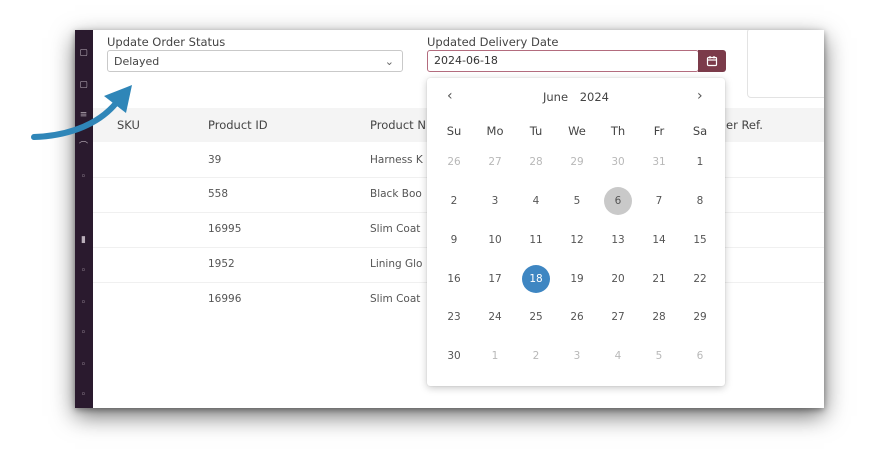 The height and width of the screenshot is (451, 888). I want to click on column-header-product-name: Product N, so click(398, 125).